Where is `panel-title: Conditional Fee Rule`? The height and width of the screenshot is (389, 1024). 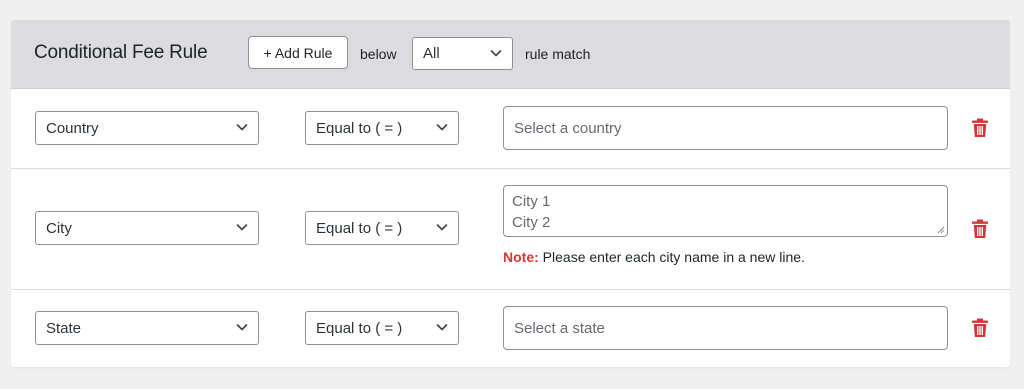
panel-title: Conditional Fee Rule is located at coordinates (121, 52).